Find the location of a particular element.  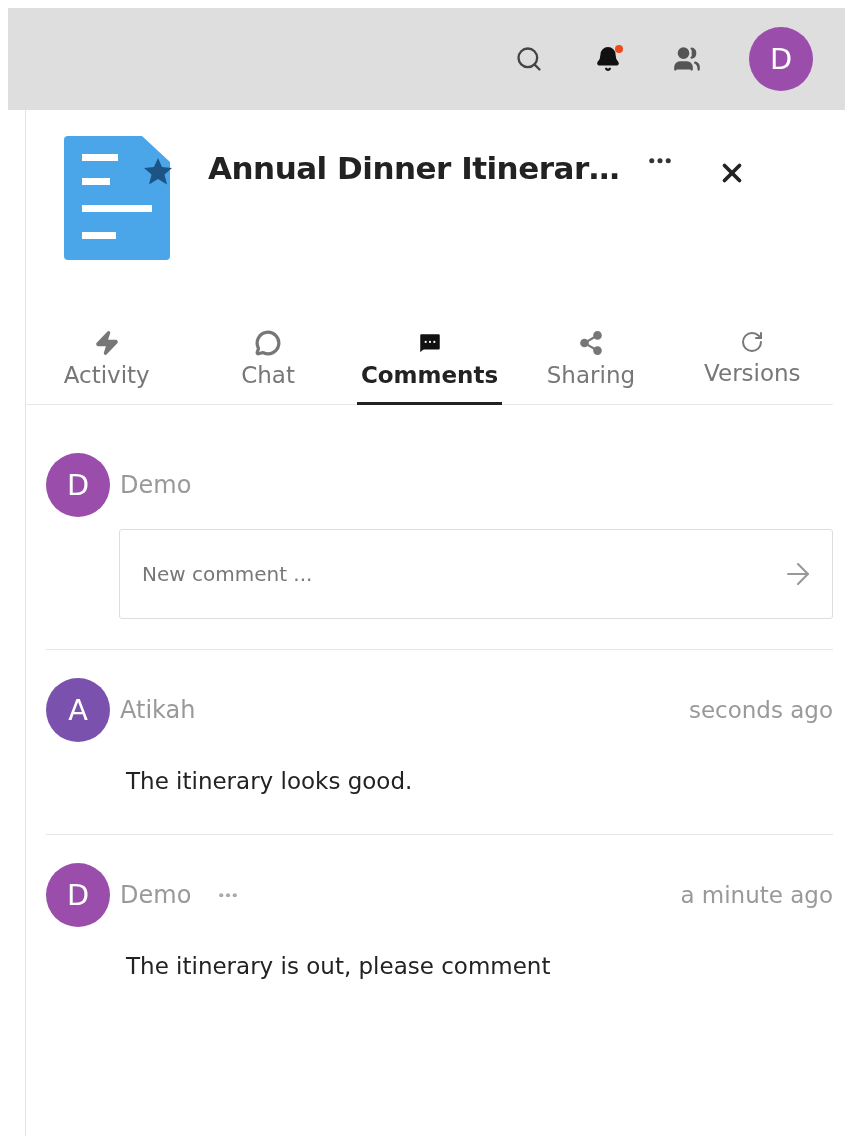

tab: Versions is located at coordinates (752, 367).